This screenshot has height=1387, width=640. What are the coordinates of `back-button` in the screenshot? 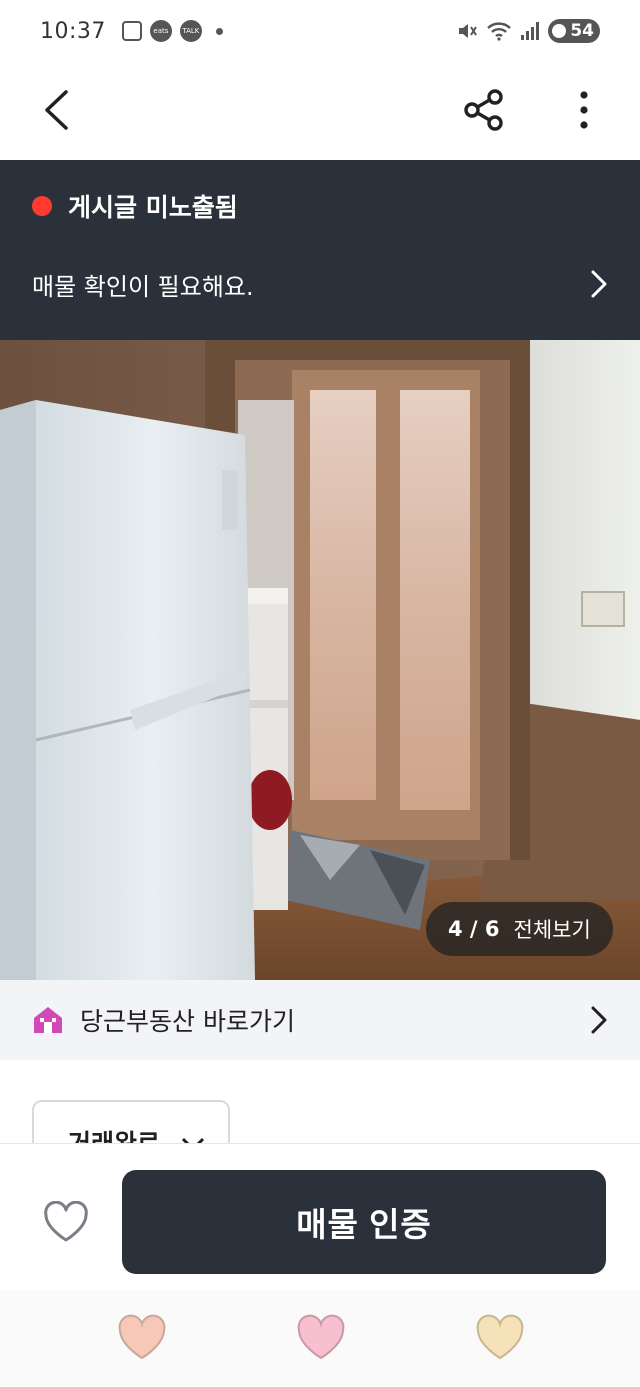 It's located at (56, 110).